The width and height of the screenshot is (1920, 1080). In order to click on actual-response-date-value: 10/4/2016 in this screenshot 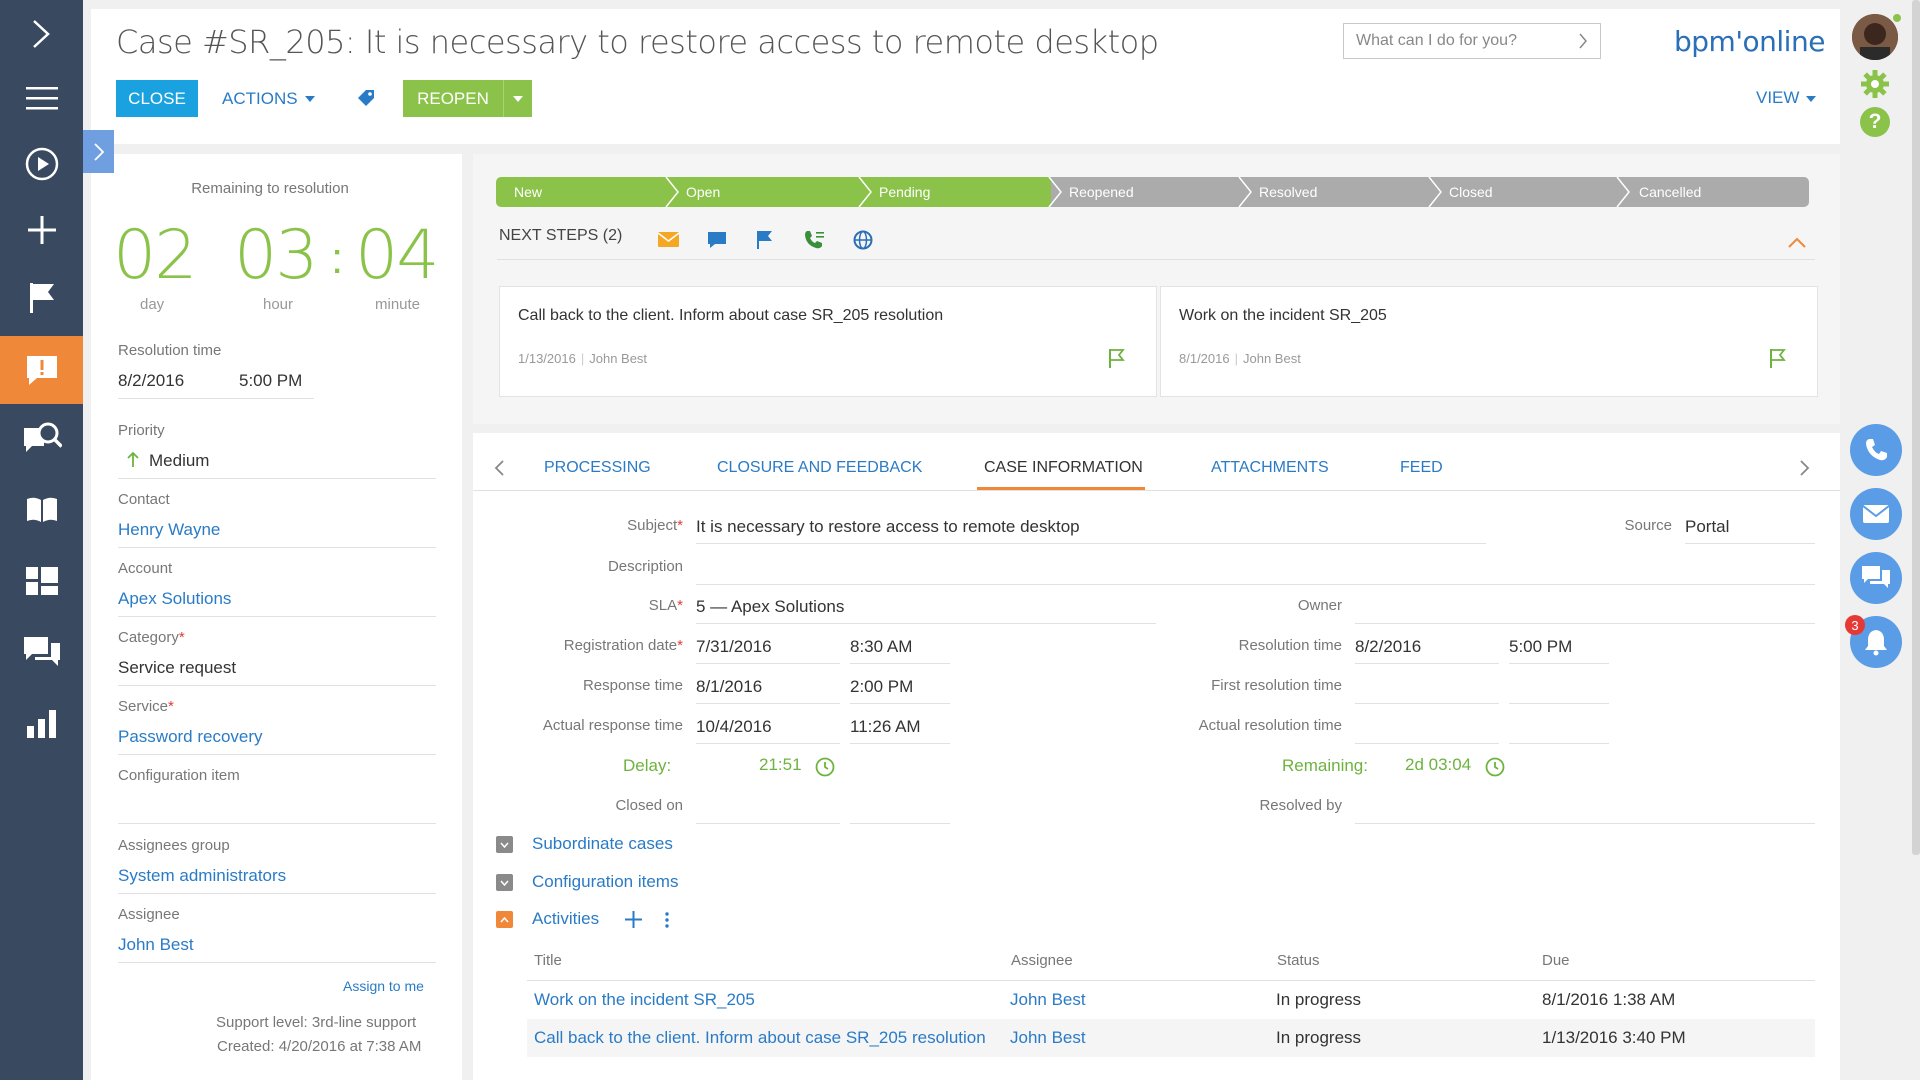, I will do `click(734, 727)`.